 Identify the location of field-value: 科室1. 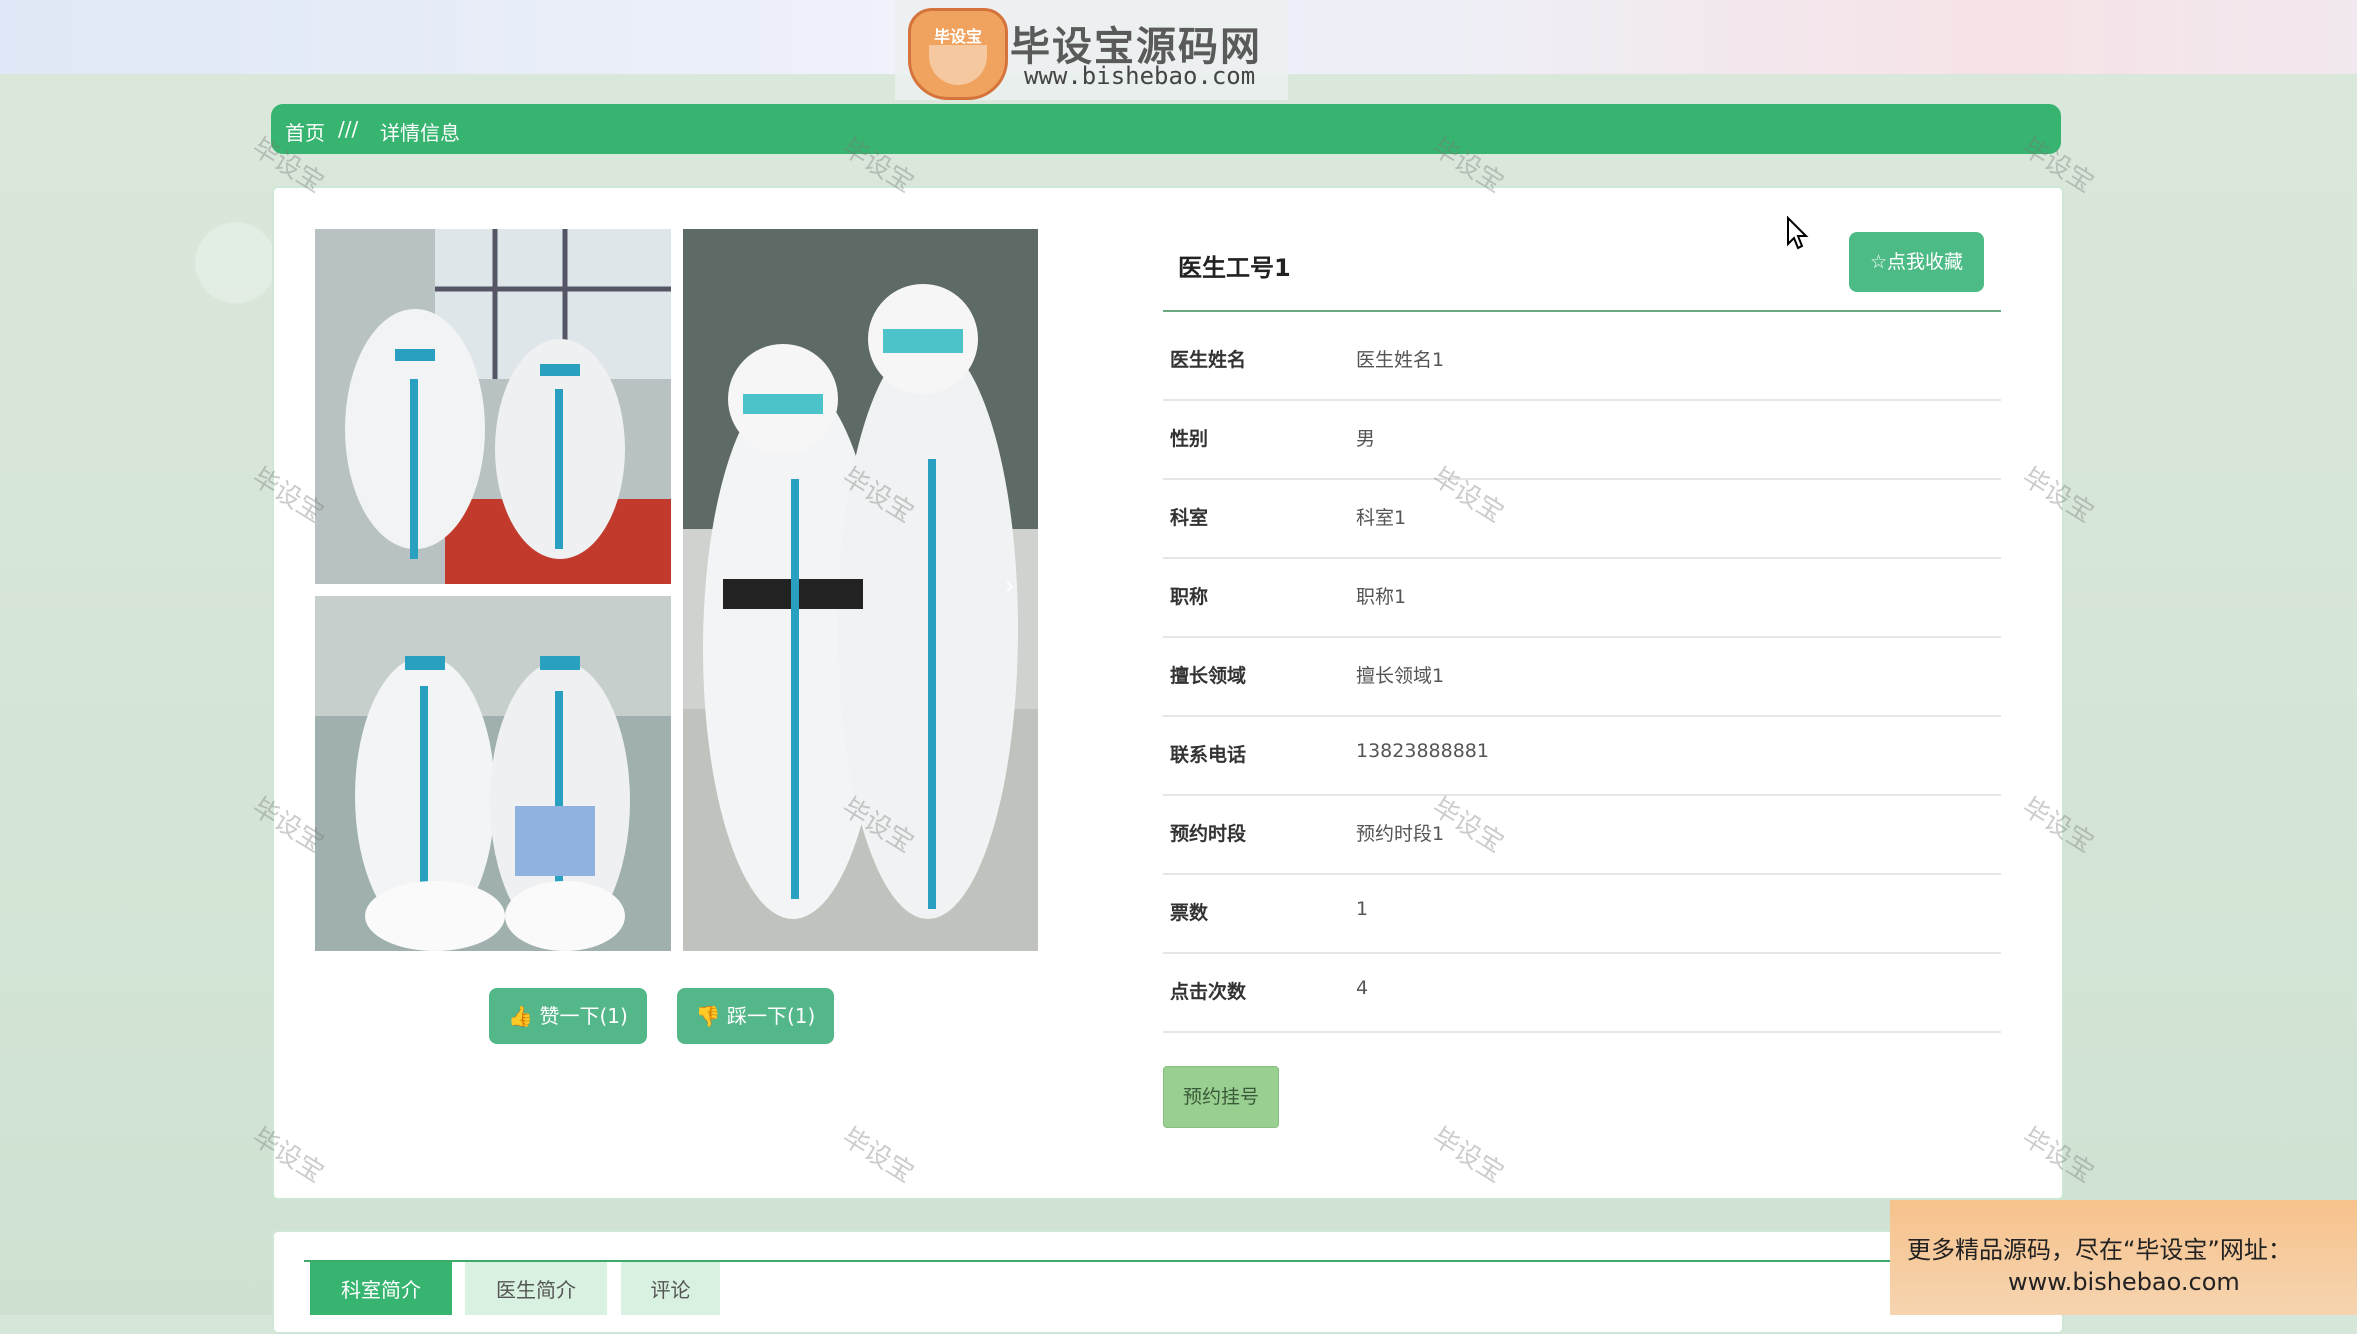
(1381, 518).